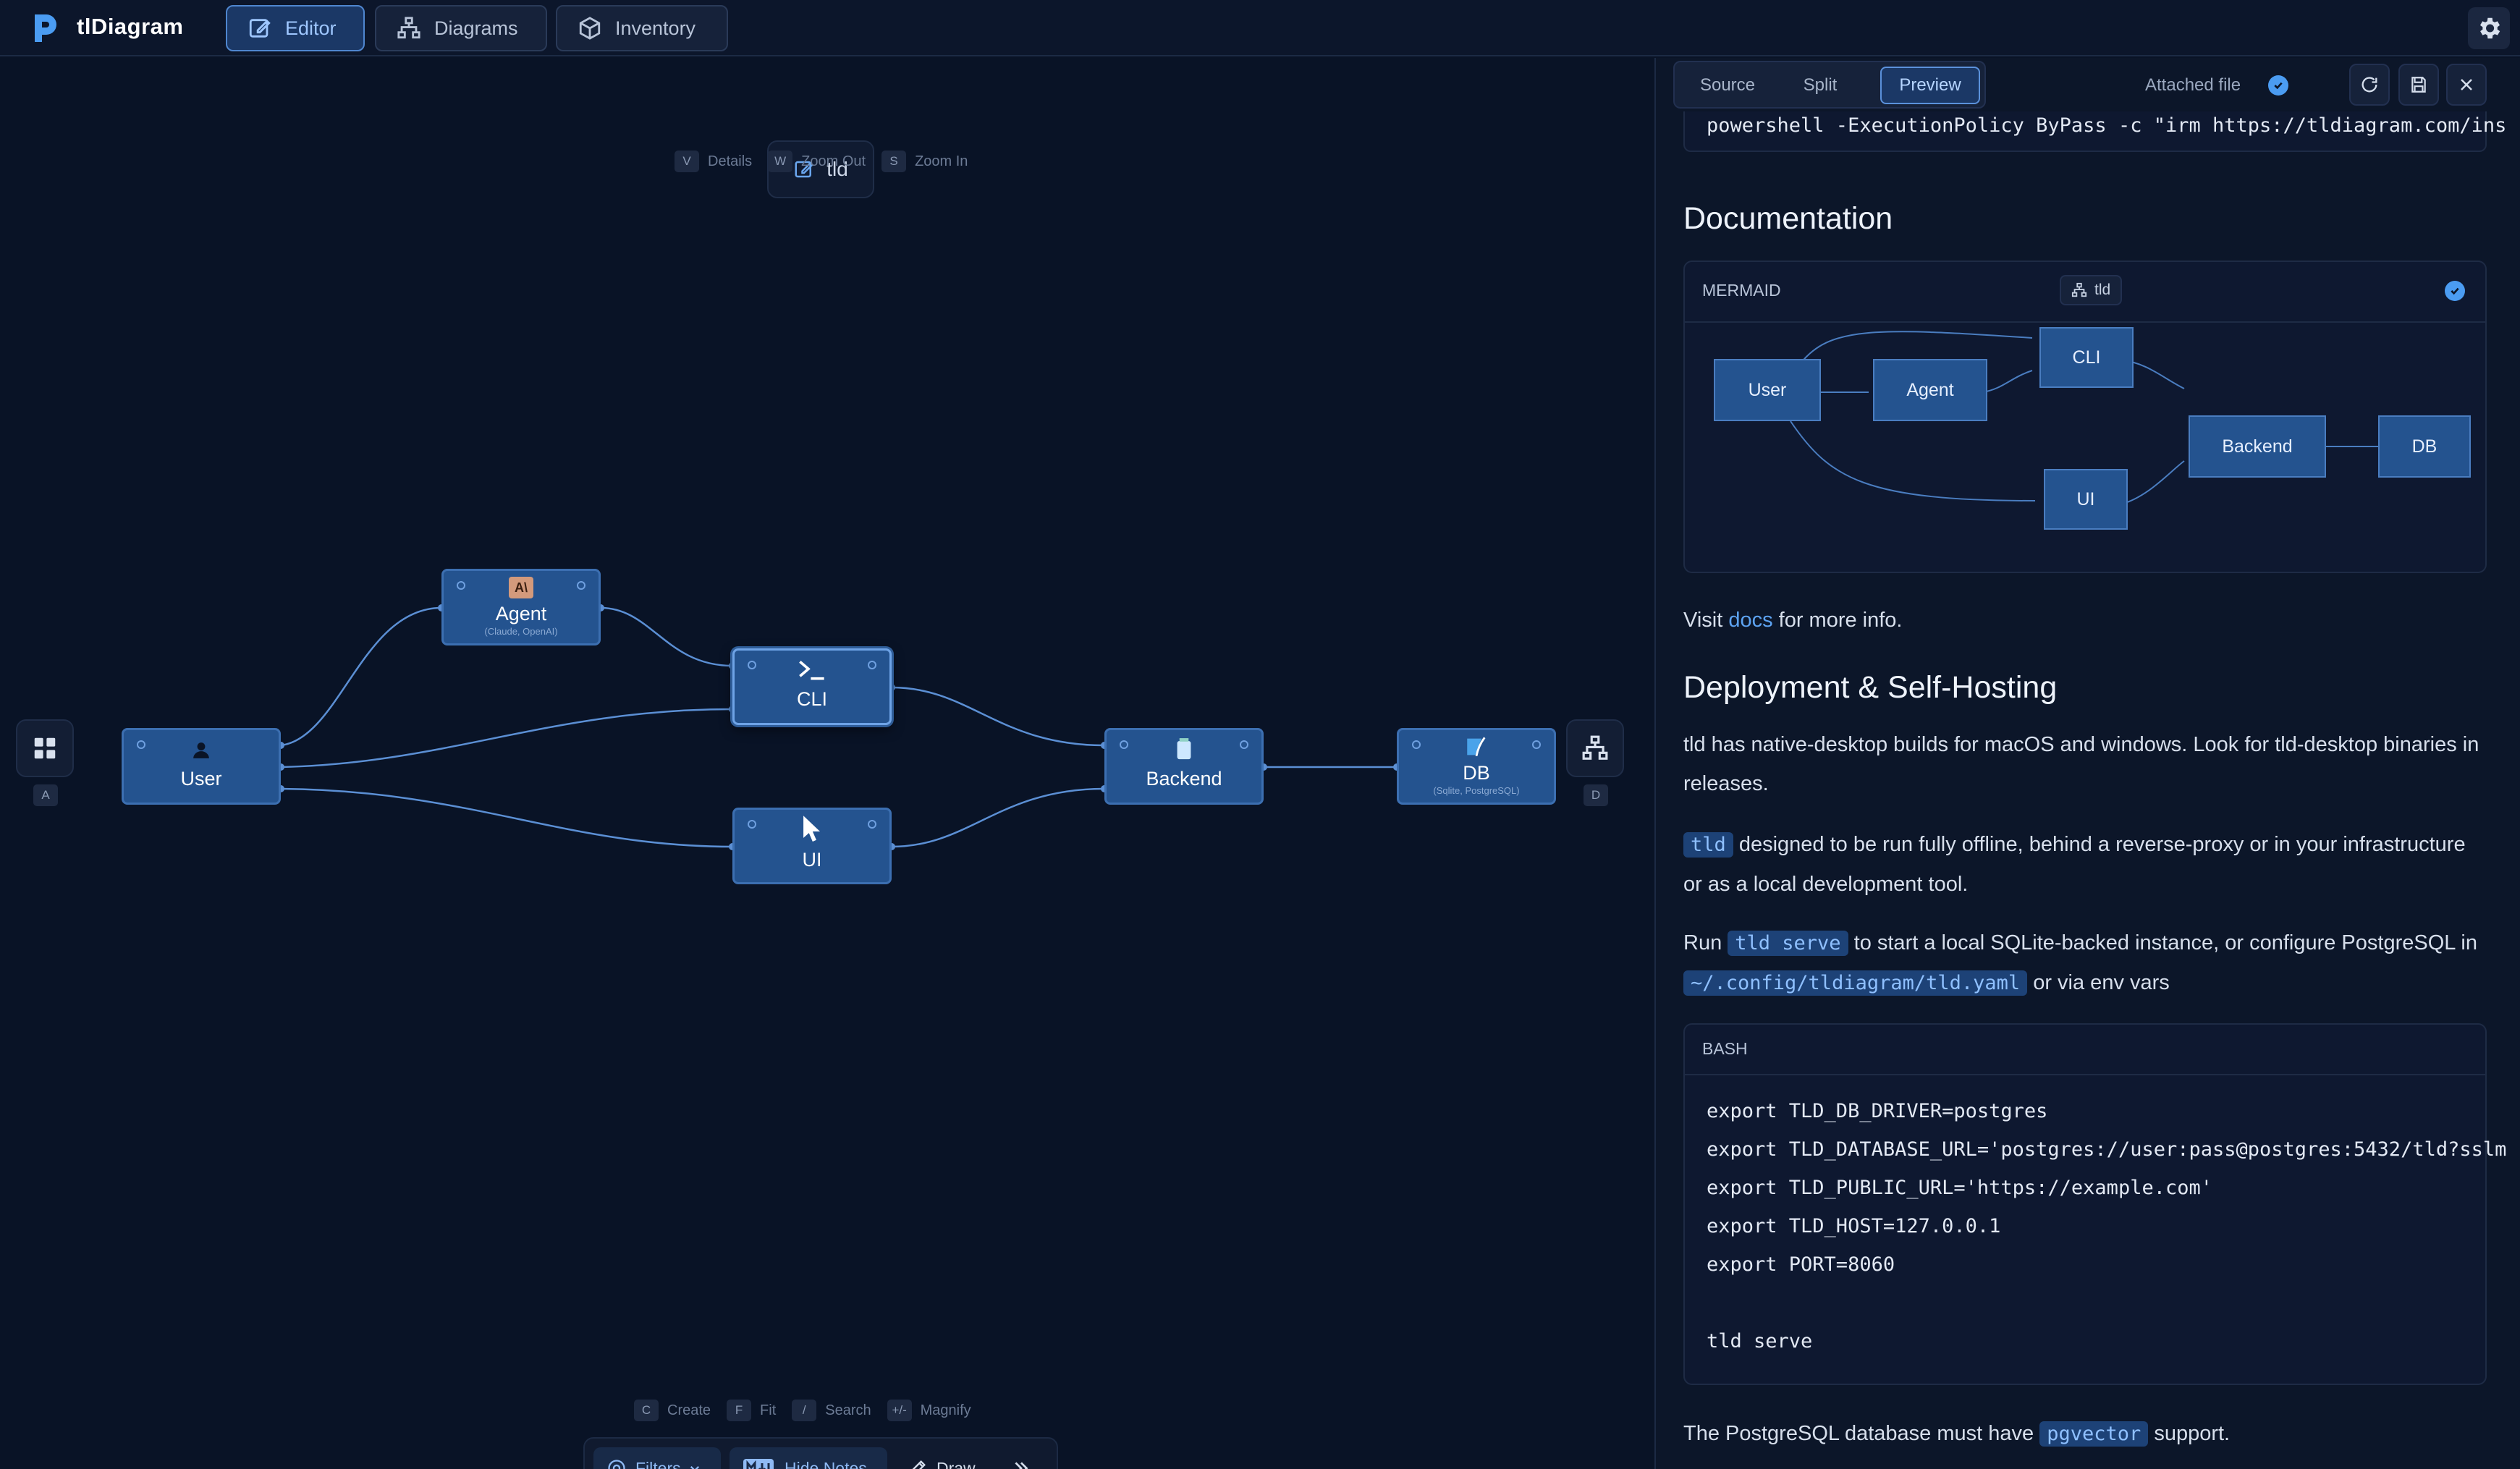 The width and height of the screenshot is (2520, 1469). Describe the element at coordinates (1877, 1111) in the screenshot. I see `code-line: export TLD_DB_DRIVER=postgres` at that location.